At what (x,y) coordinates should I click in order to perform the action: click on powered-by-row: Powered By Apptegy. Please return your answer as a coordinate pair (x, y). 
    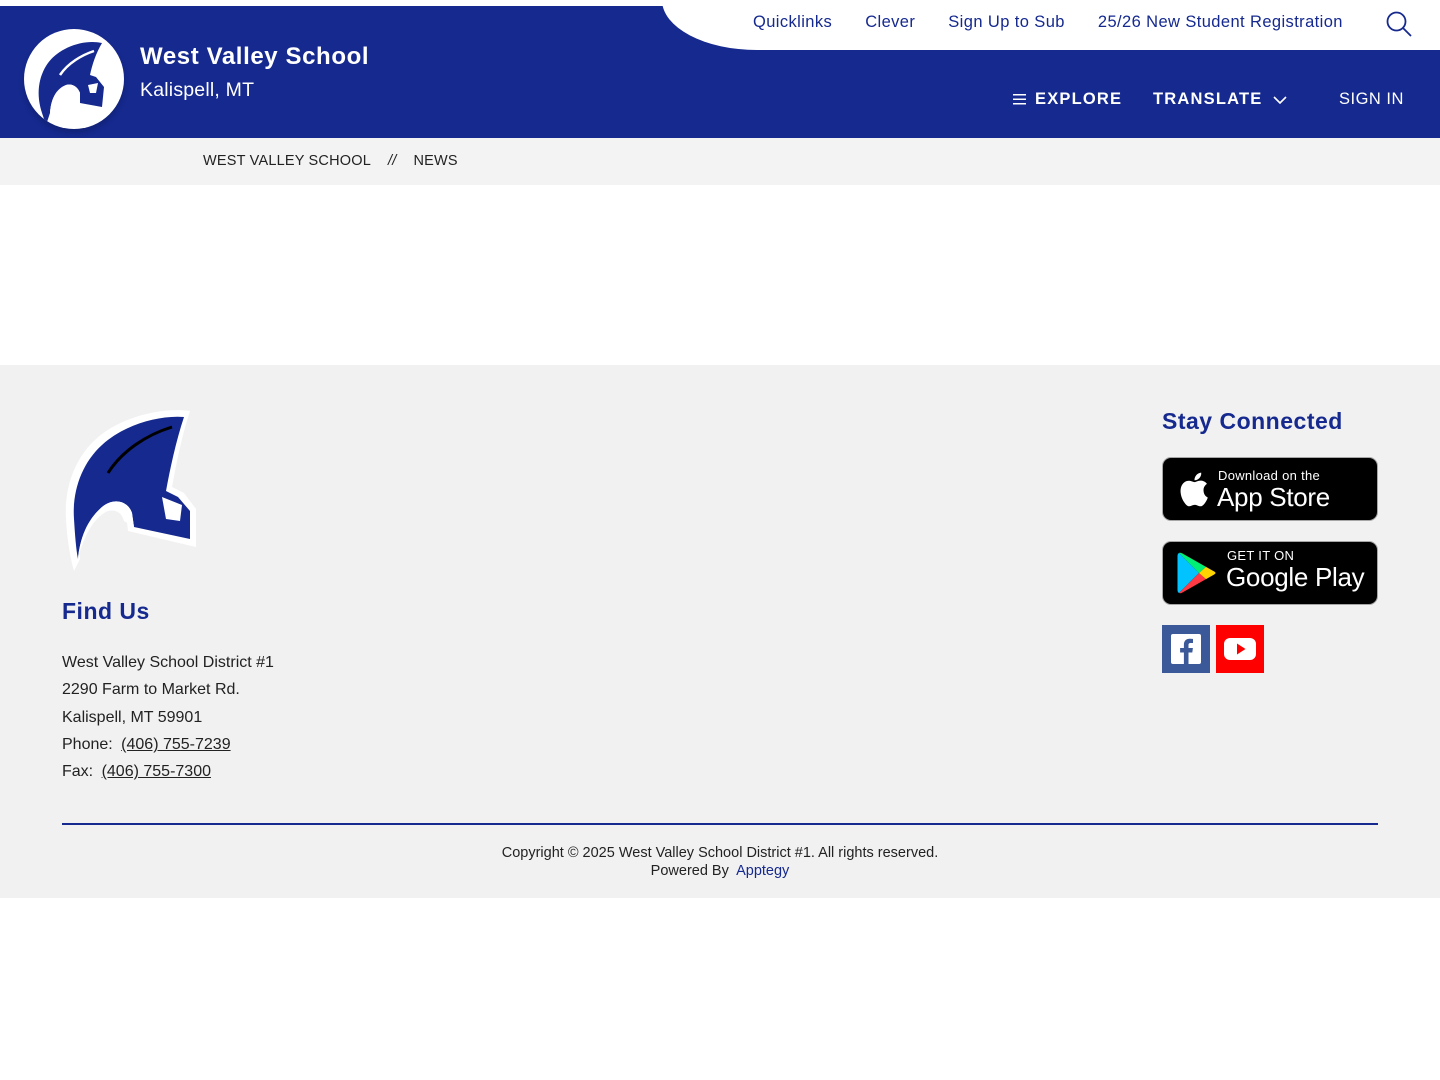
    Looking at the image, I should click on (720, 872).